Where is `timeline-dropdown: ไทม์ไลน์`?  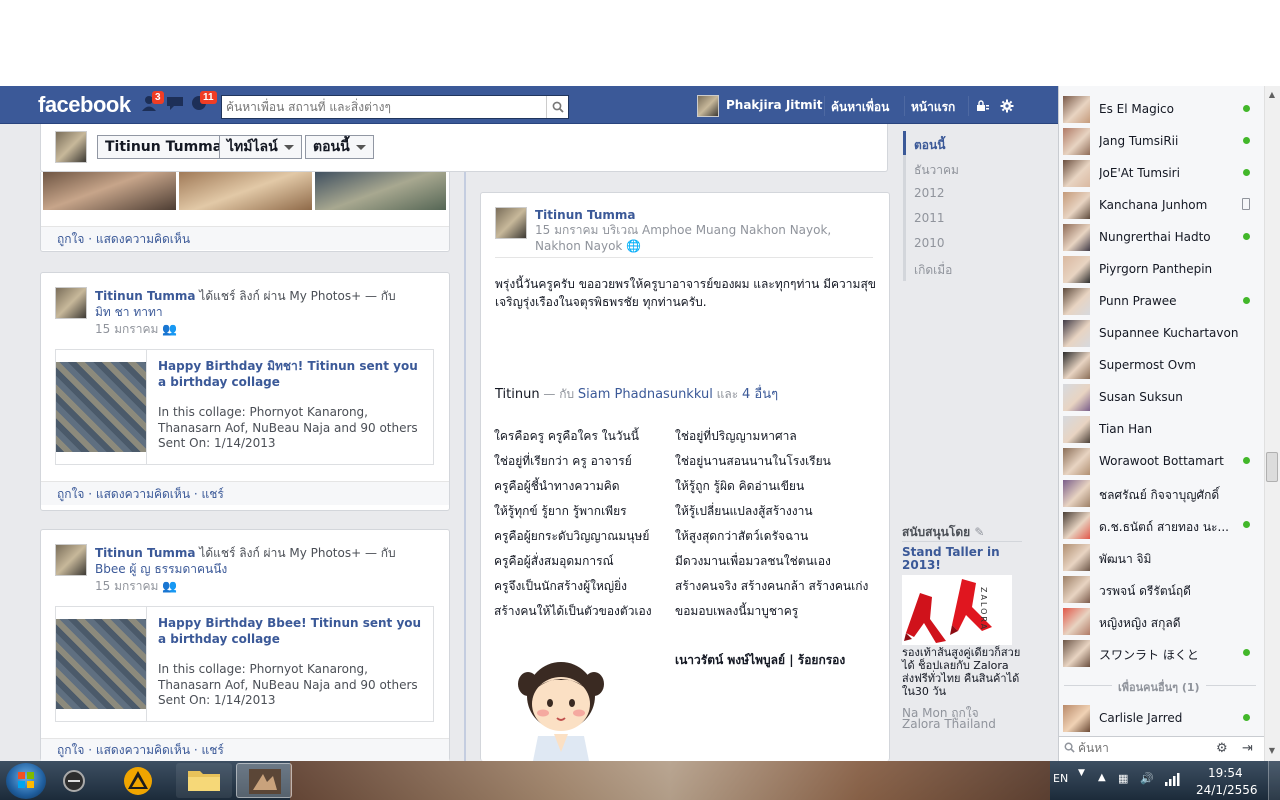 timeline-dropdown: ไทม์ไลน์ is located at coordinates (260, 147).